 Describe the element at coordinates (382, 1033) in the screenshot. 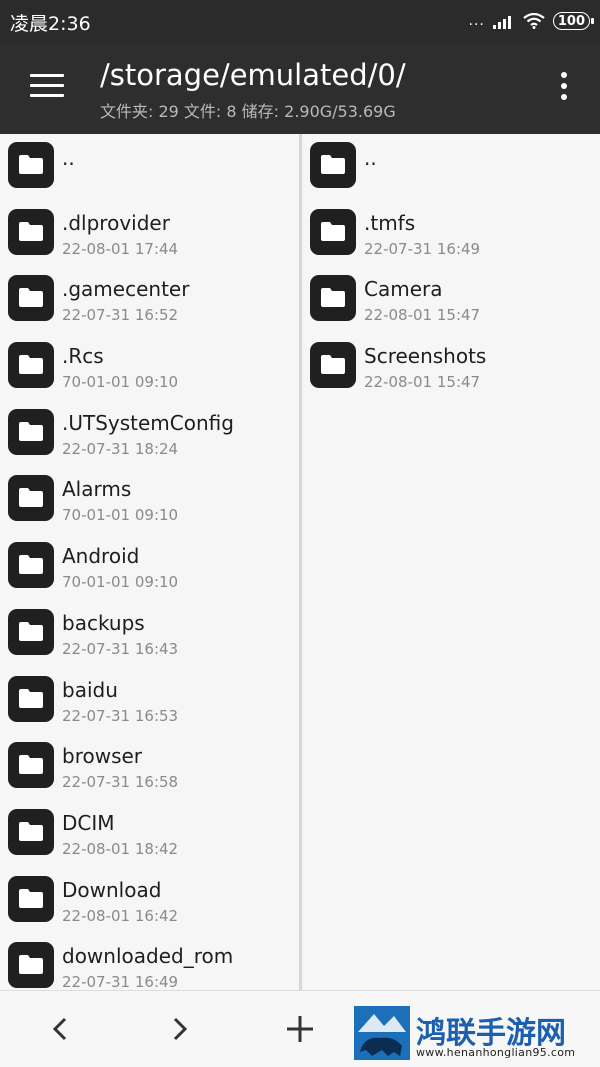

I see `watermark-logo` at that location.